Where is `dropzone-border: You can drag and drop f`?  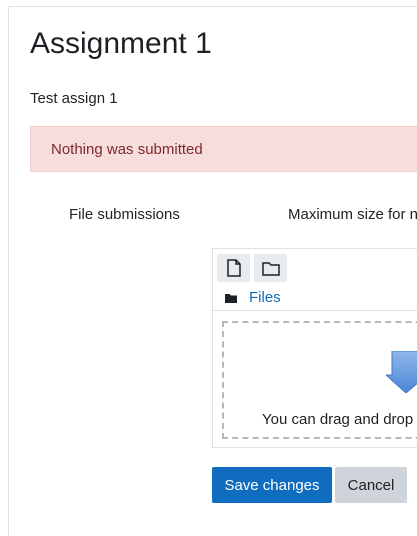 dropzone-border: You can drag and drop f is located at coordinates (319, 380).